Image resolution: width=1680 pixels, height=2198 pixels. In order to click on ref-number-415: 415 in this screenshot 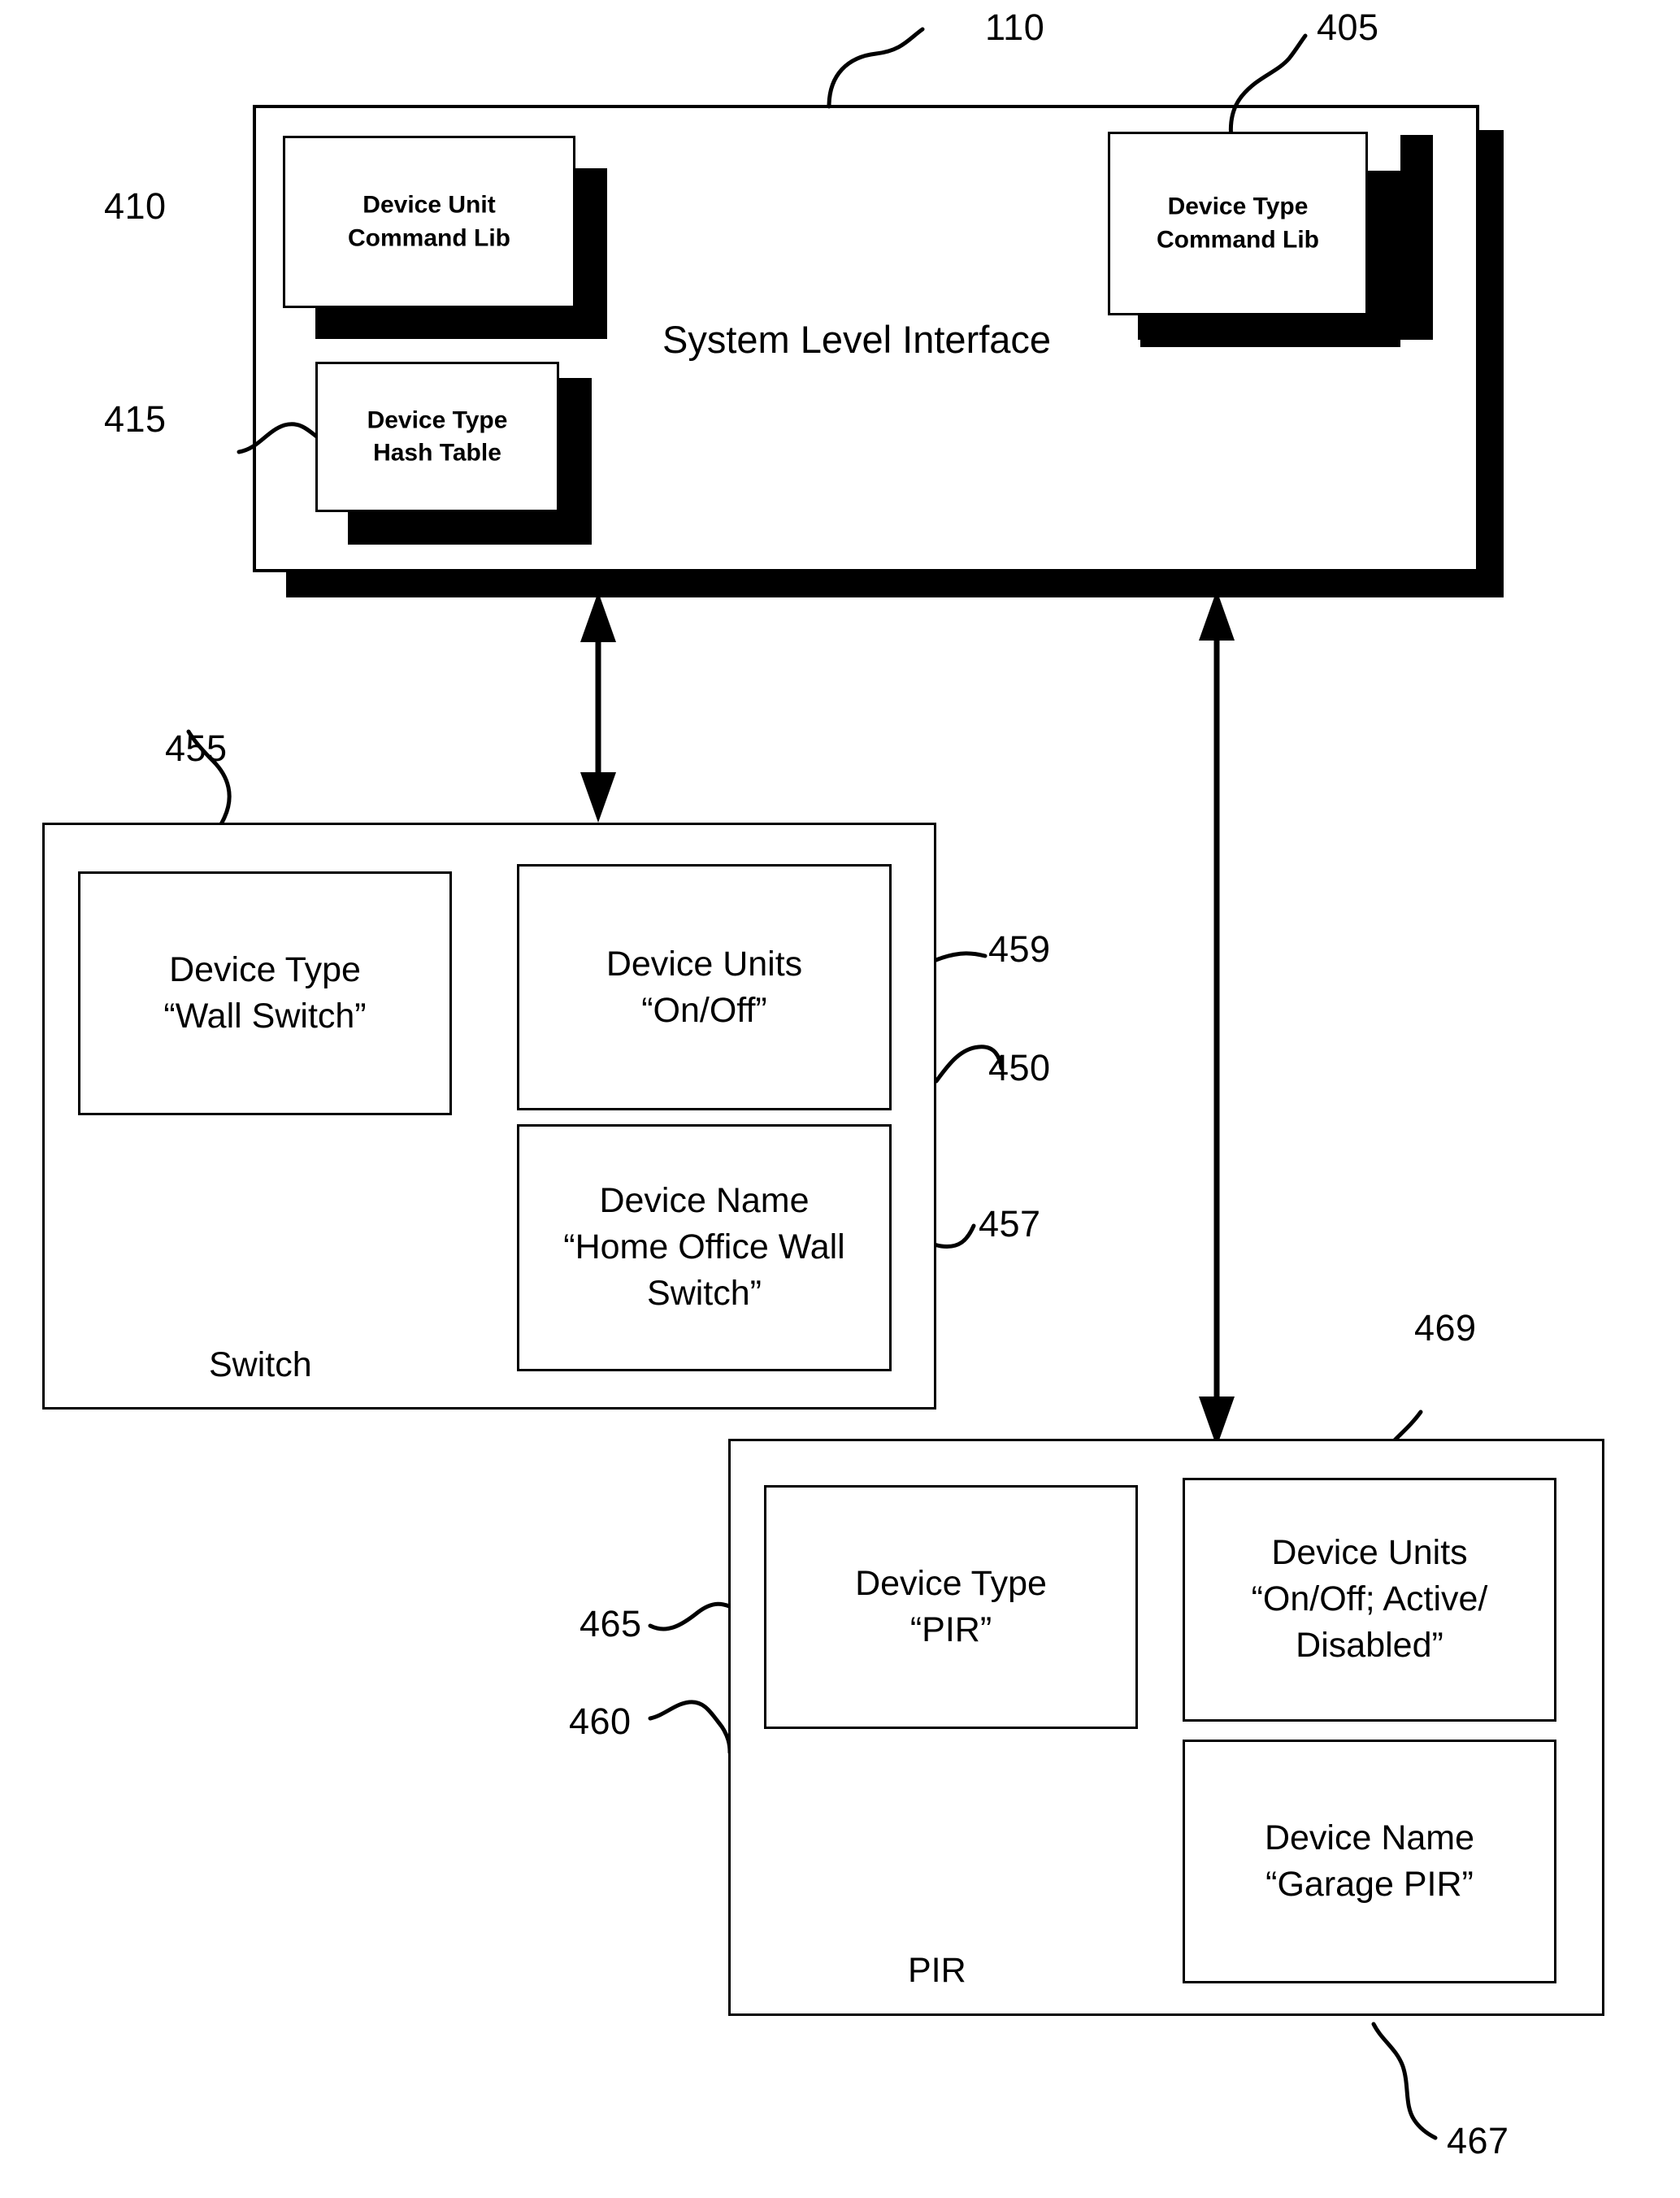, I will do `click(136, 419)`.